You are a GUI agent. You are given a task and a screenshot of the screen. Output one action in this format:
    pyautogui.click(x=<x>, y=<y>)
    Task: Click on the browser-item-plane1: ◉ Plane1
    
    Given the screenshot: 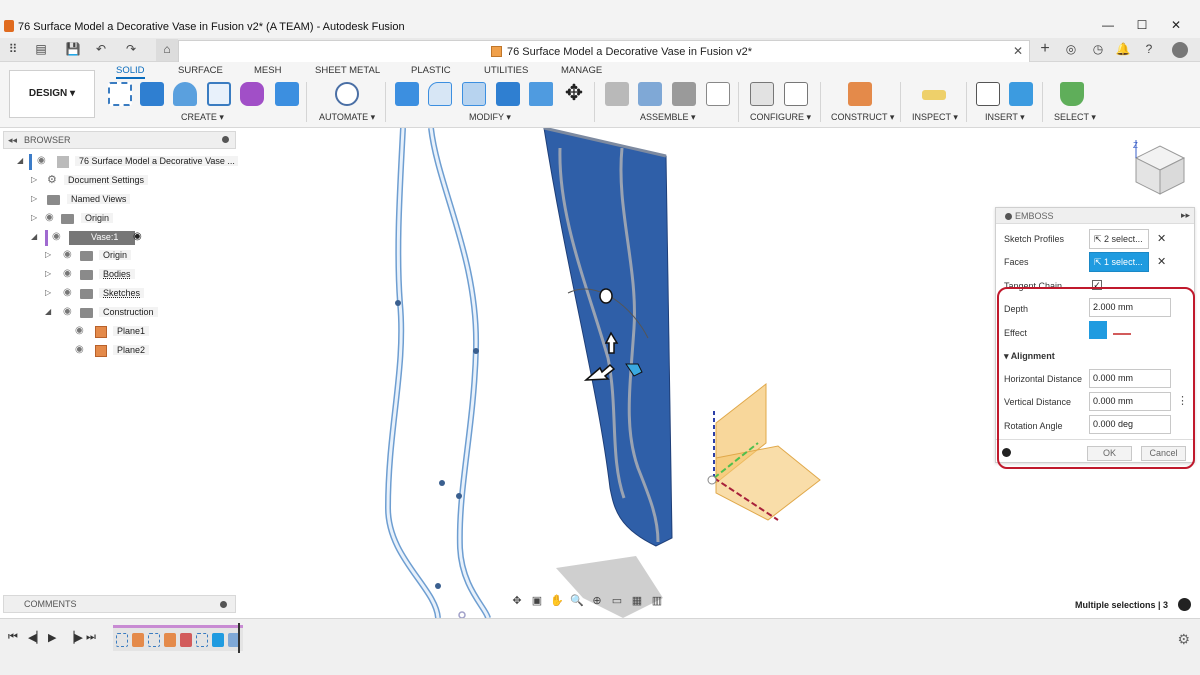 What is the action you would take?
    pyautogui.click(x=116, y=332)
    